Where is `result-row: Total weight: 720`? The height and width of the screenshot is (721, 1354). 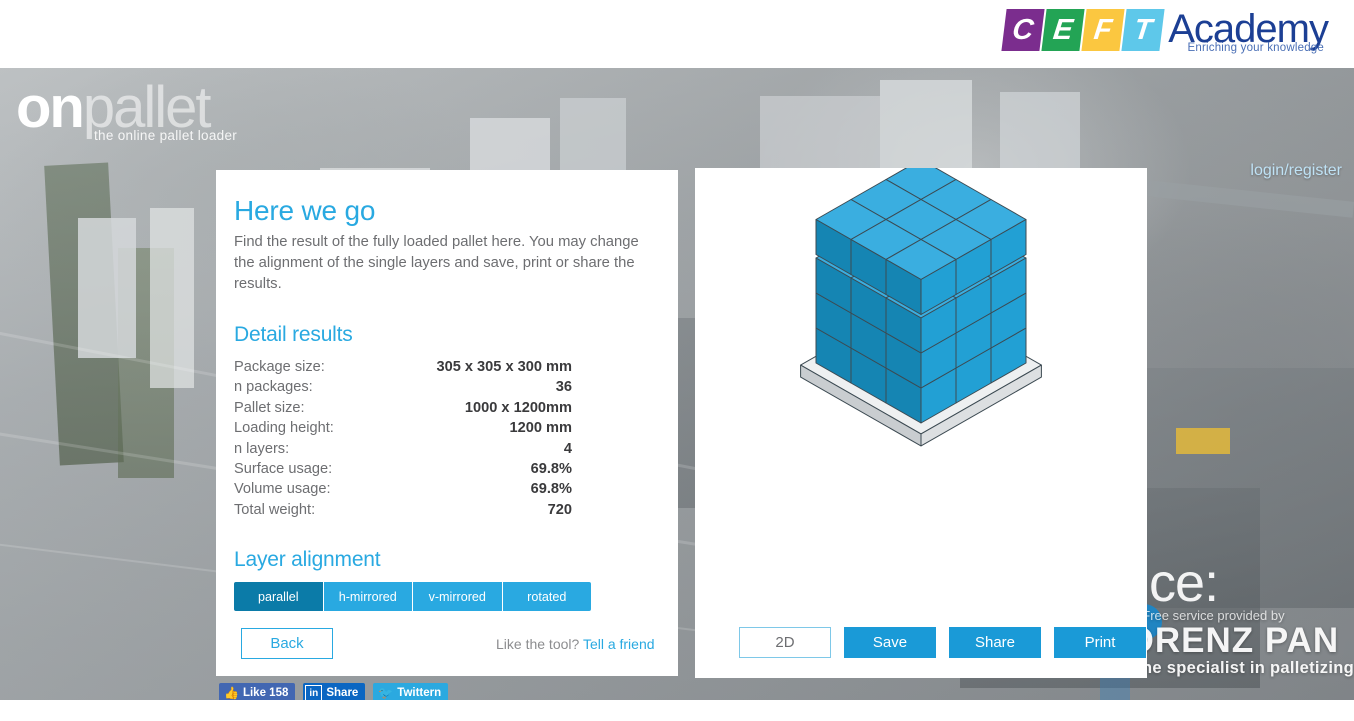
result-row: Total weight: 720 is located at coordinates (403, 510).